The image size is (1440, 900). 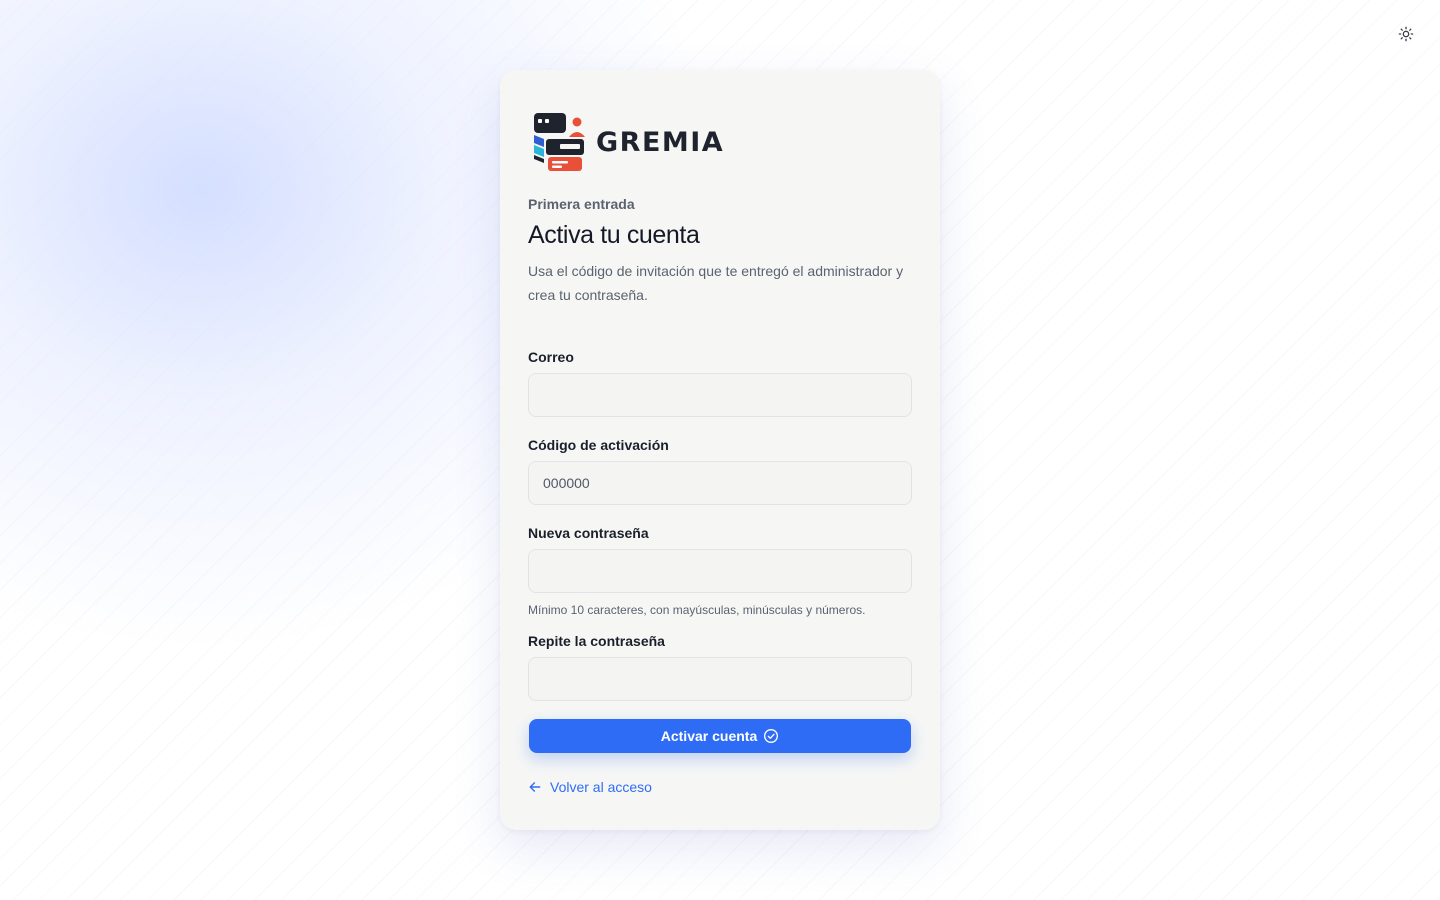 I want to click on confirm-password-input, so click(x=720, y=679).